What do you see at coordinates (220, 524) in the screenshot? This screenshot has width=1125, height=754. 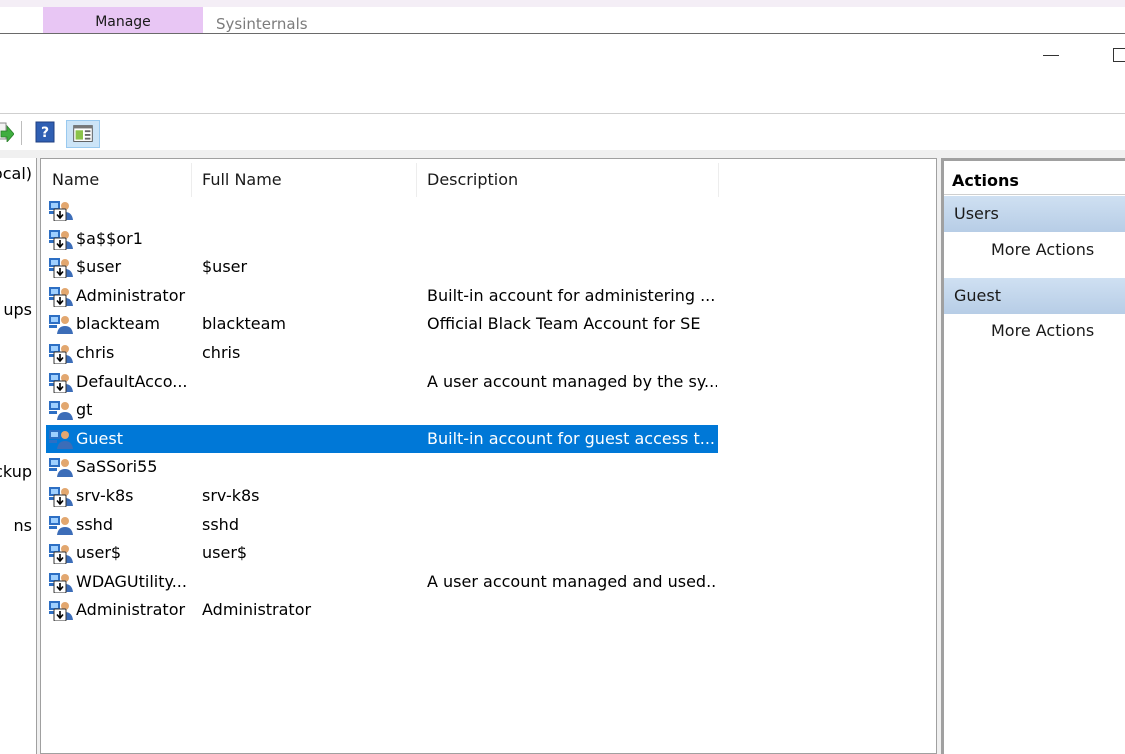 I see `cell-full-name: sshd` at bounding box center [220, 524].